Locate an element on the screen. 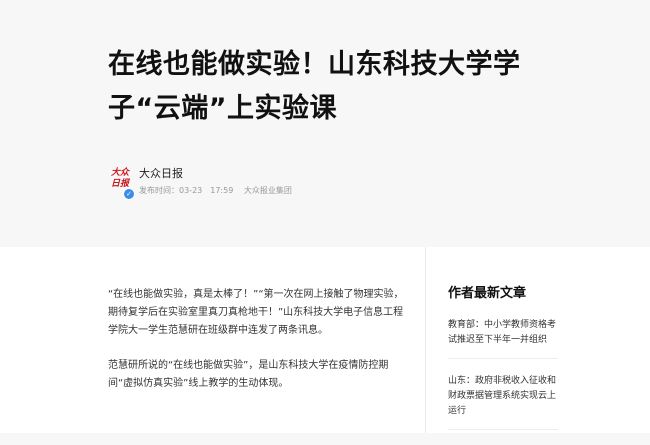 The height and width of the screenshot is (445, 650). article-meta: 发布时间：03-23 17:59 大众报业集团 is located at coordinates (219, 190).